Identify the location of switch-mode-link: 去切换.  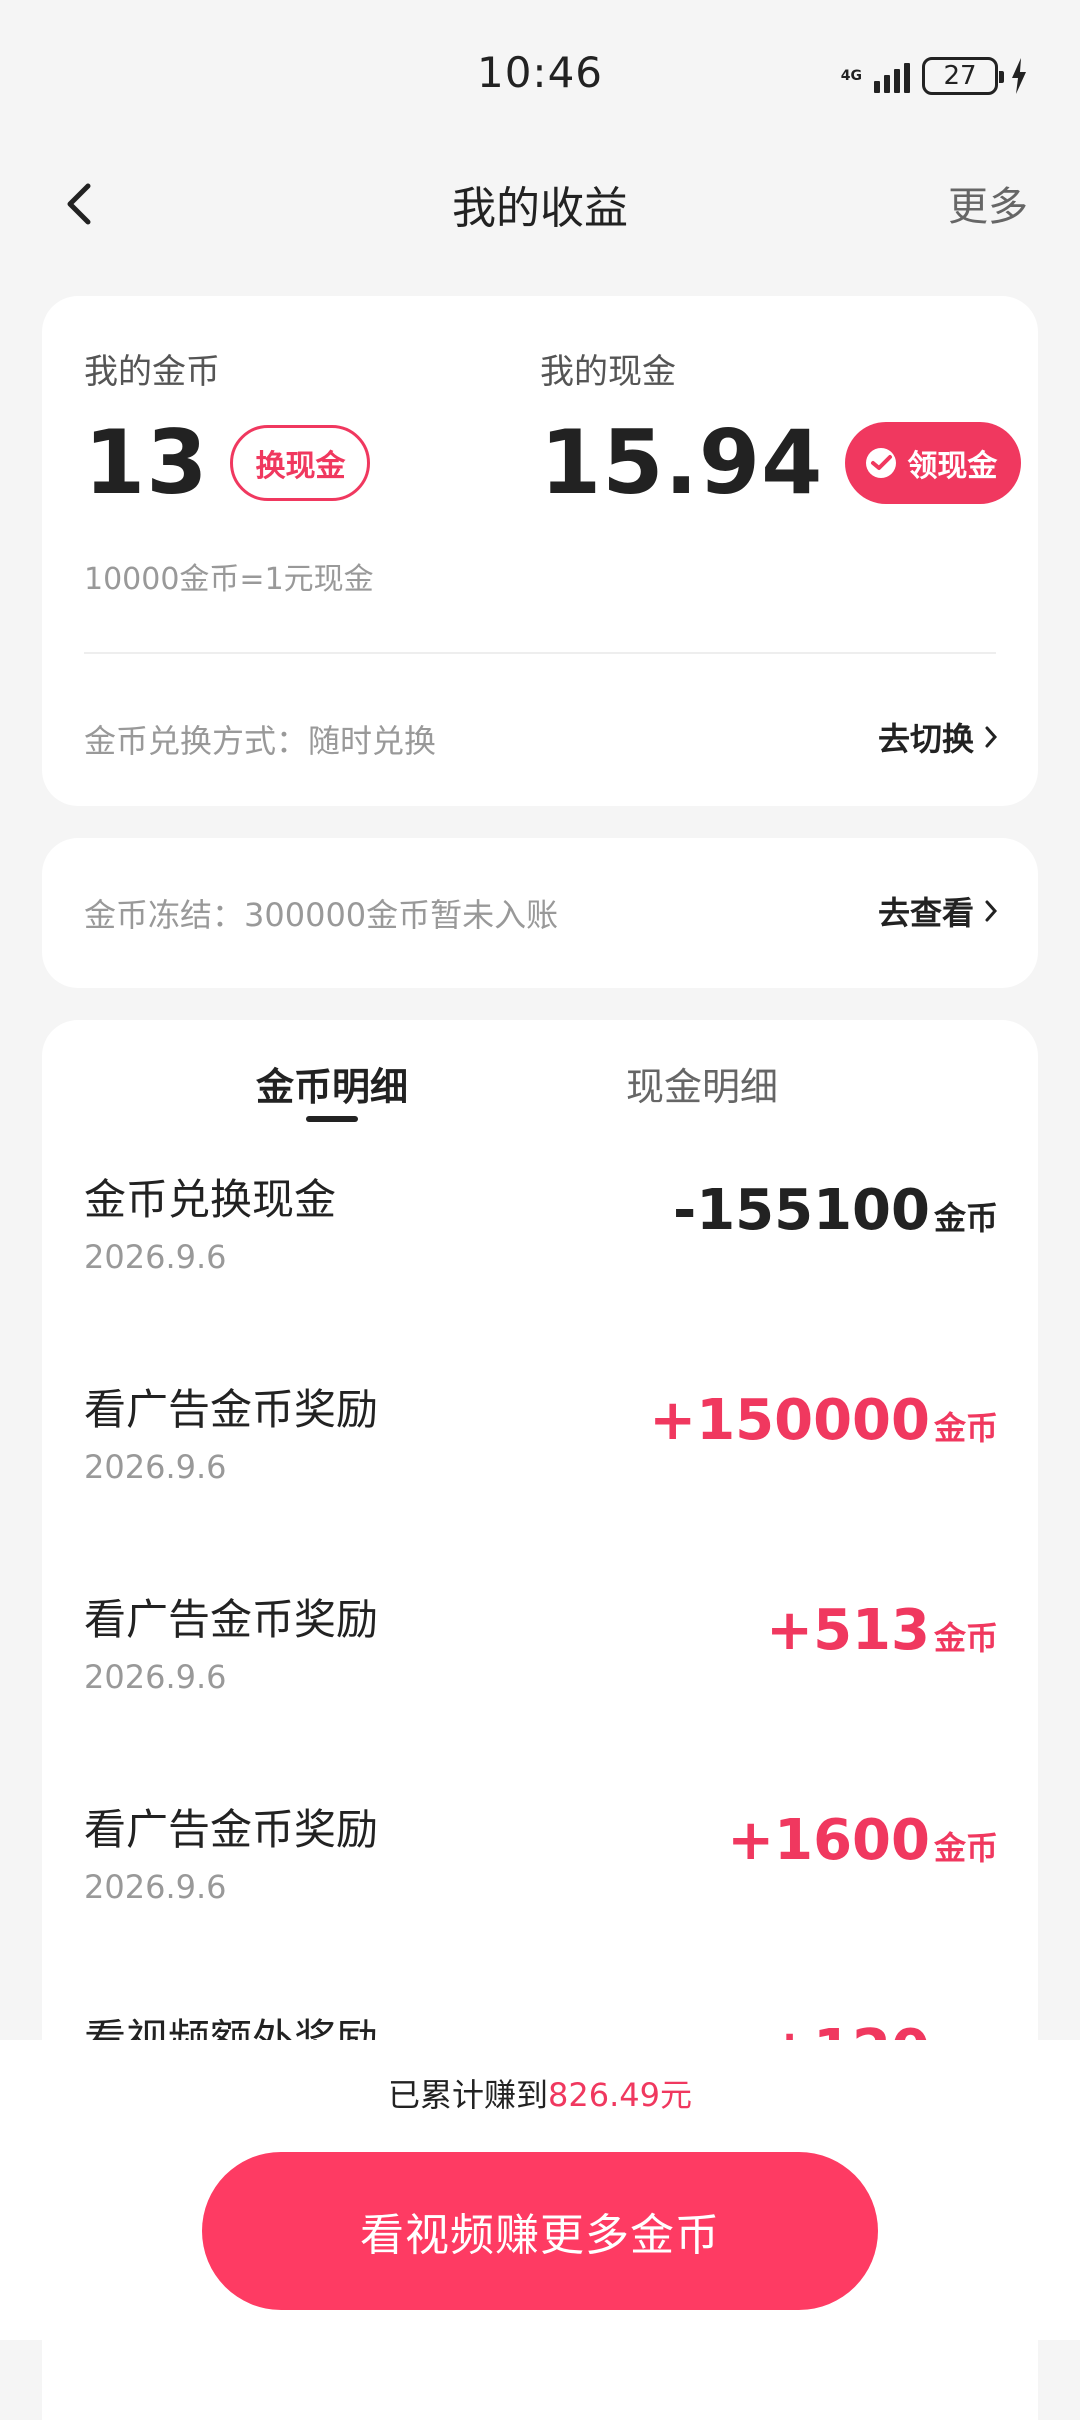
(938, 737).